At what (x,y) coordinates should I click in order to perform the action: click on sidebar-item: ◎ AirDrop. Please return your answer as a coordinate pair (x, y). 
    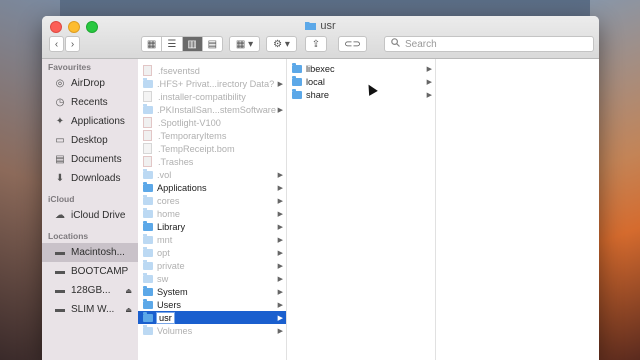
    Looking at the image, I should click on (90, 83).